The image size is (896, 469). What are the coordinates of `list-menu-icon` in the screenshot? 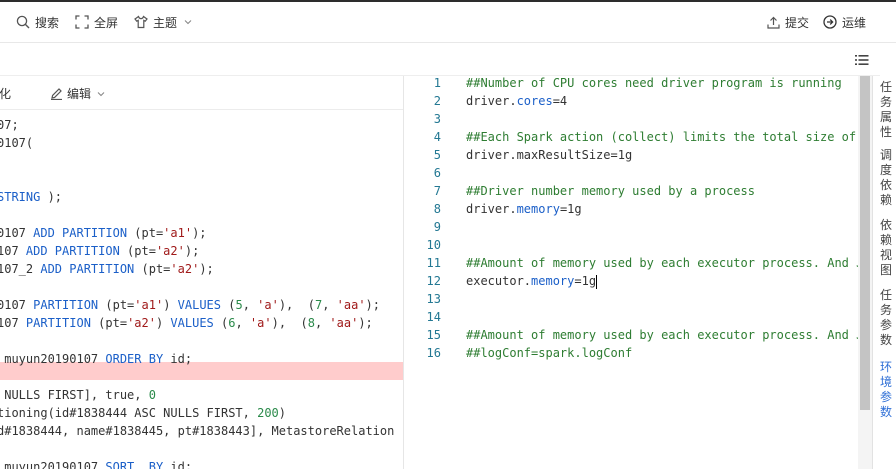 It's located at (862, 61).